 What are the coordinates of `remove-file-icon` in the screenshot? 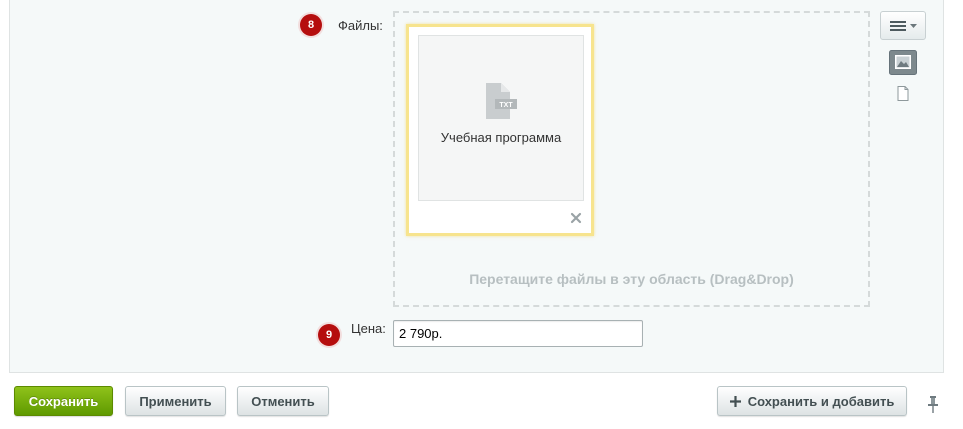 It's located at (576, 218).